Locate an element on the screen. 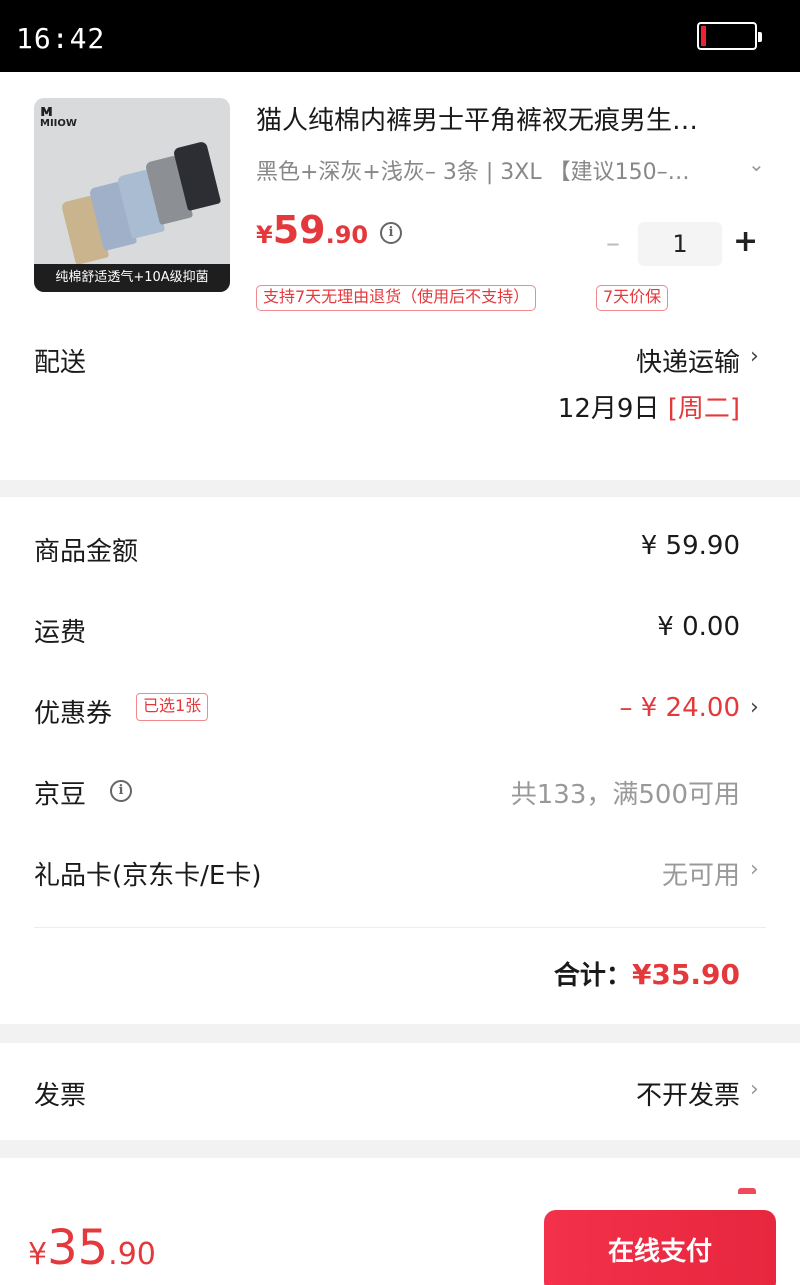  divider is located at coordinates (400, 927).